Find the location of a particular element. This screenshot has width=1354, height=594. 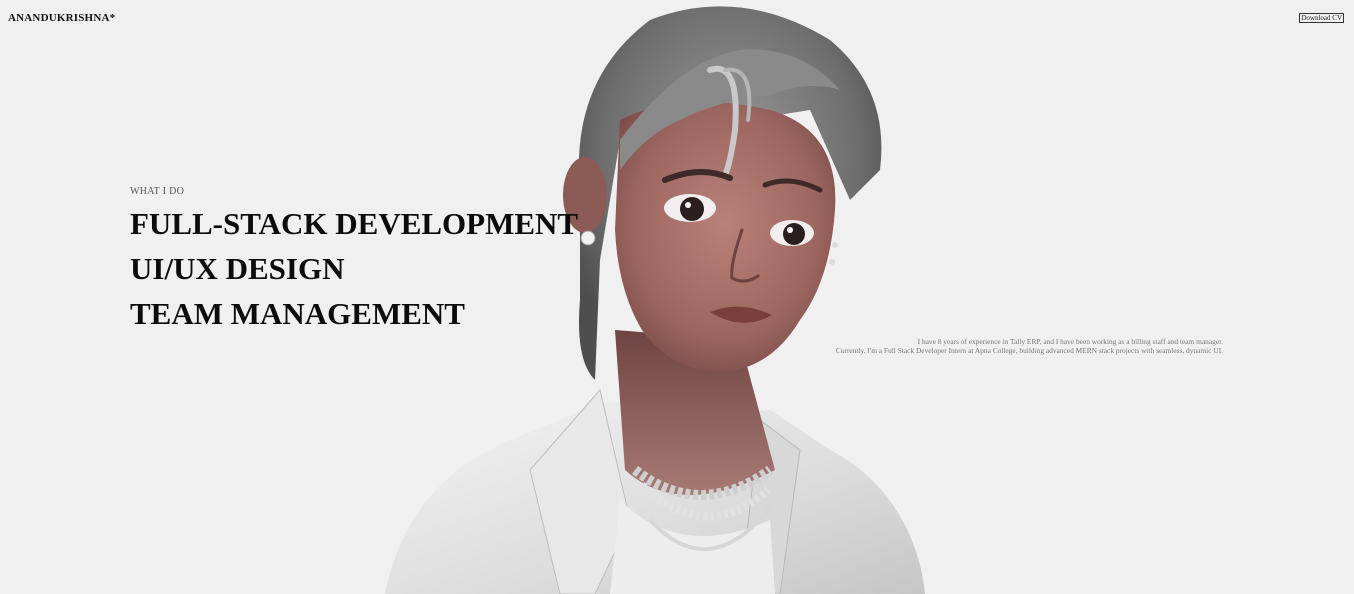

service-item-fullstack: FULL-STACK DEVELOPMENT is located at coordinates (354, 223).